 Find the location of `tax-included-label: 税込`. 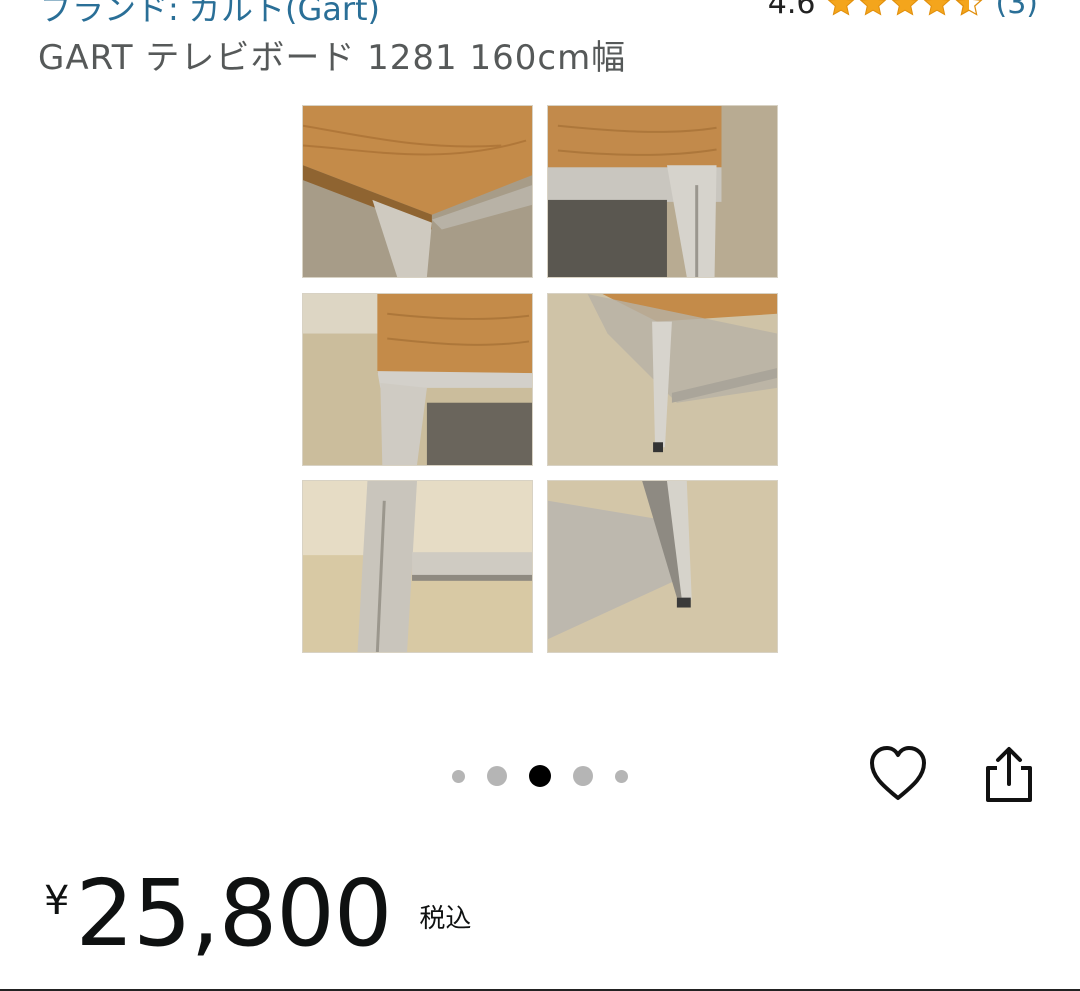

tax-included-label: 税込 is located at coordinates (445, 919).